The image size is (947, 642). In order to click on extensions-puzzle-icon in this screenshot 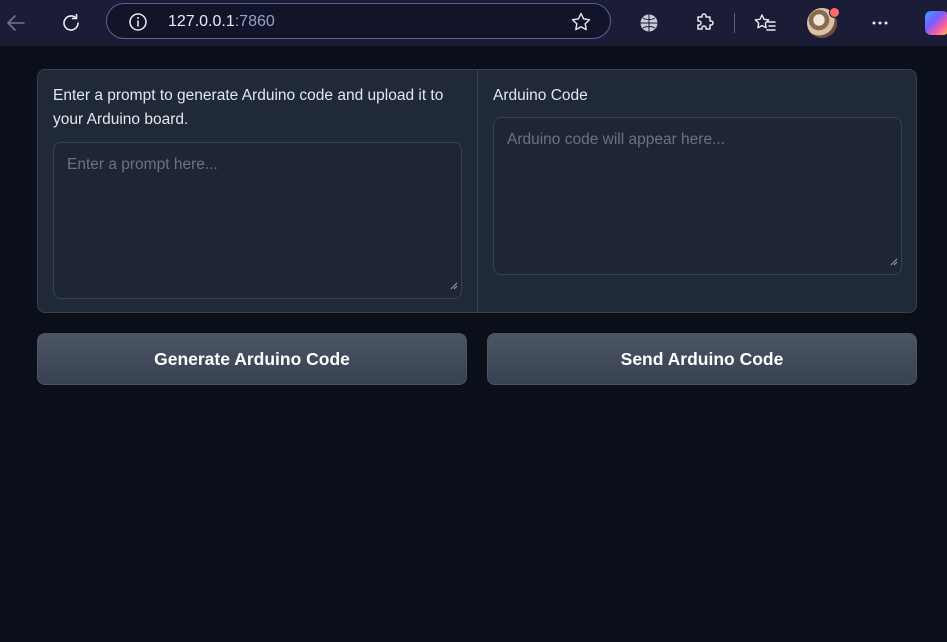, I will do `click(705, 23)`.